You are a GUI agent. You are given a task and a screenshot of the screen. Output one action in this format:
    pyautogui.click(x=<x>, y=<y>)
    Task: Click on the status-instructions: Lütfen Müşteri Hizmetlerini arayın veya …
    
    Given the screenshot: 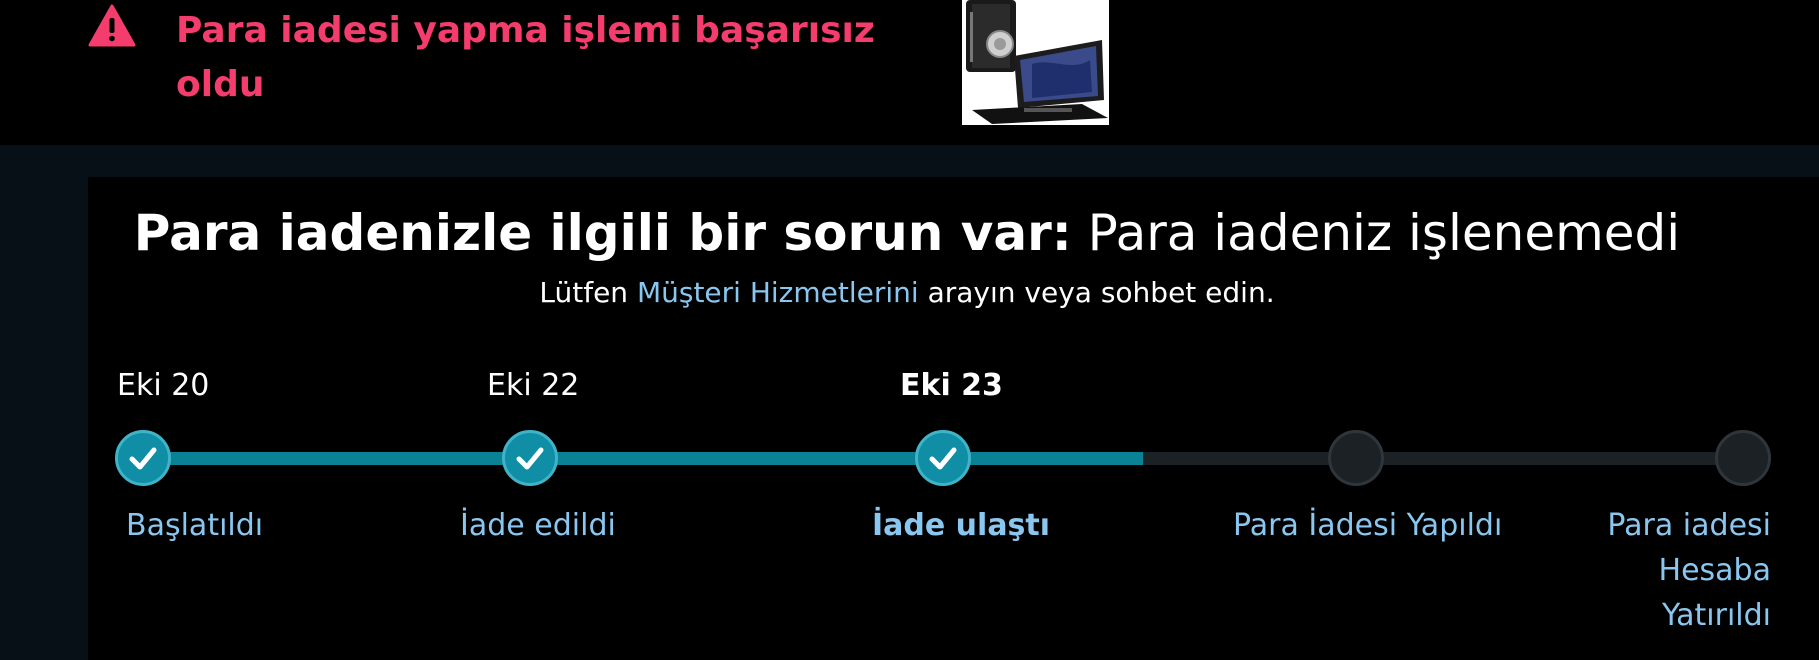 What is the action you would take?
    pyautogui.click(x=907, y=293)
    